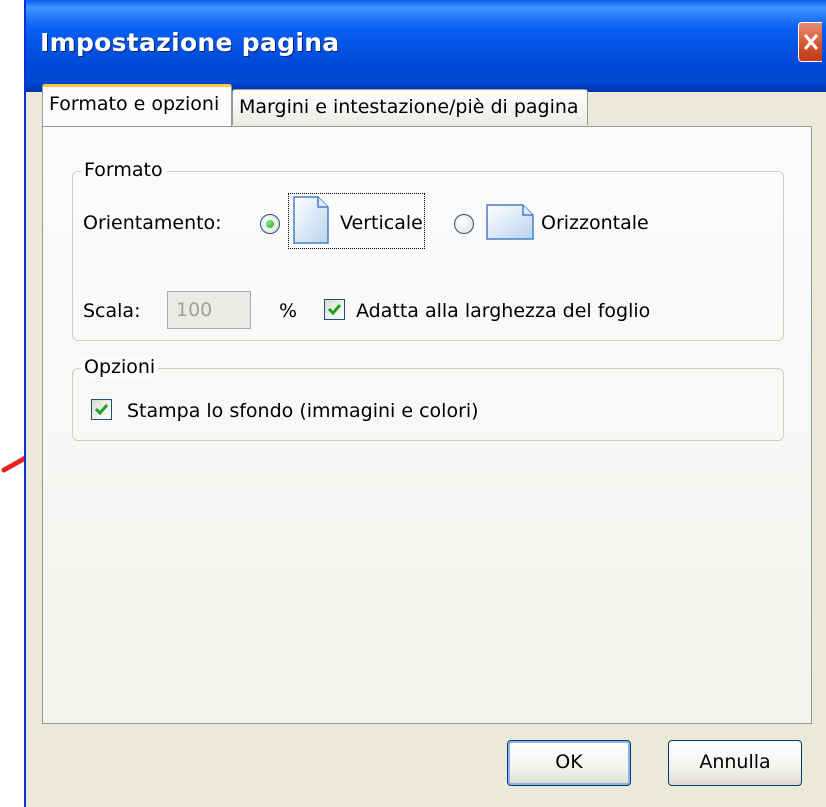  What do you see at coordinates (595, 223) in the screenshot?
I see `landscape-label: Orizzontale` at bounding box center [595, 223].